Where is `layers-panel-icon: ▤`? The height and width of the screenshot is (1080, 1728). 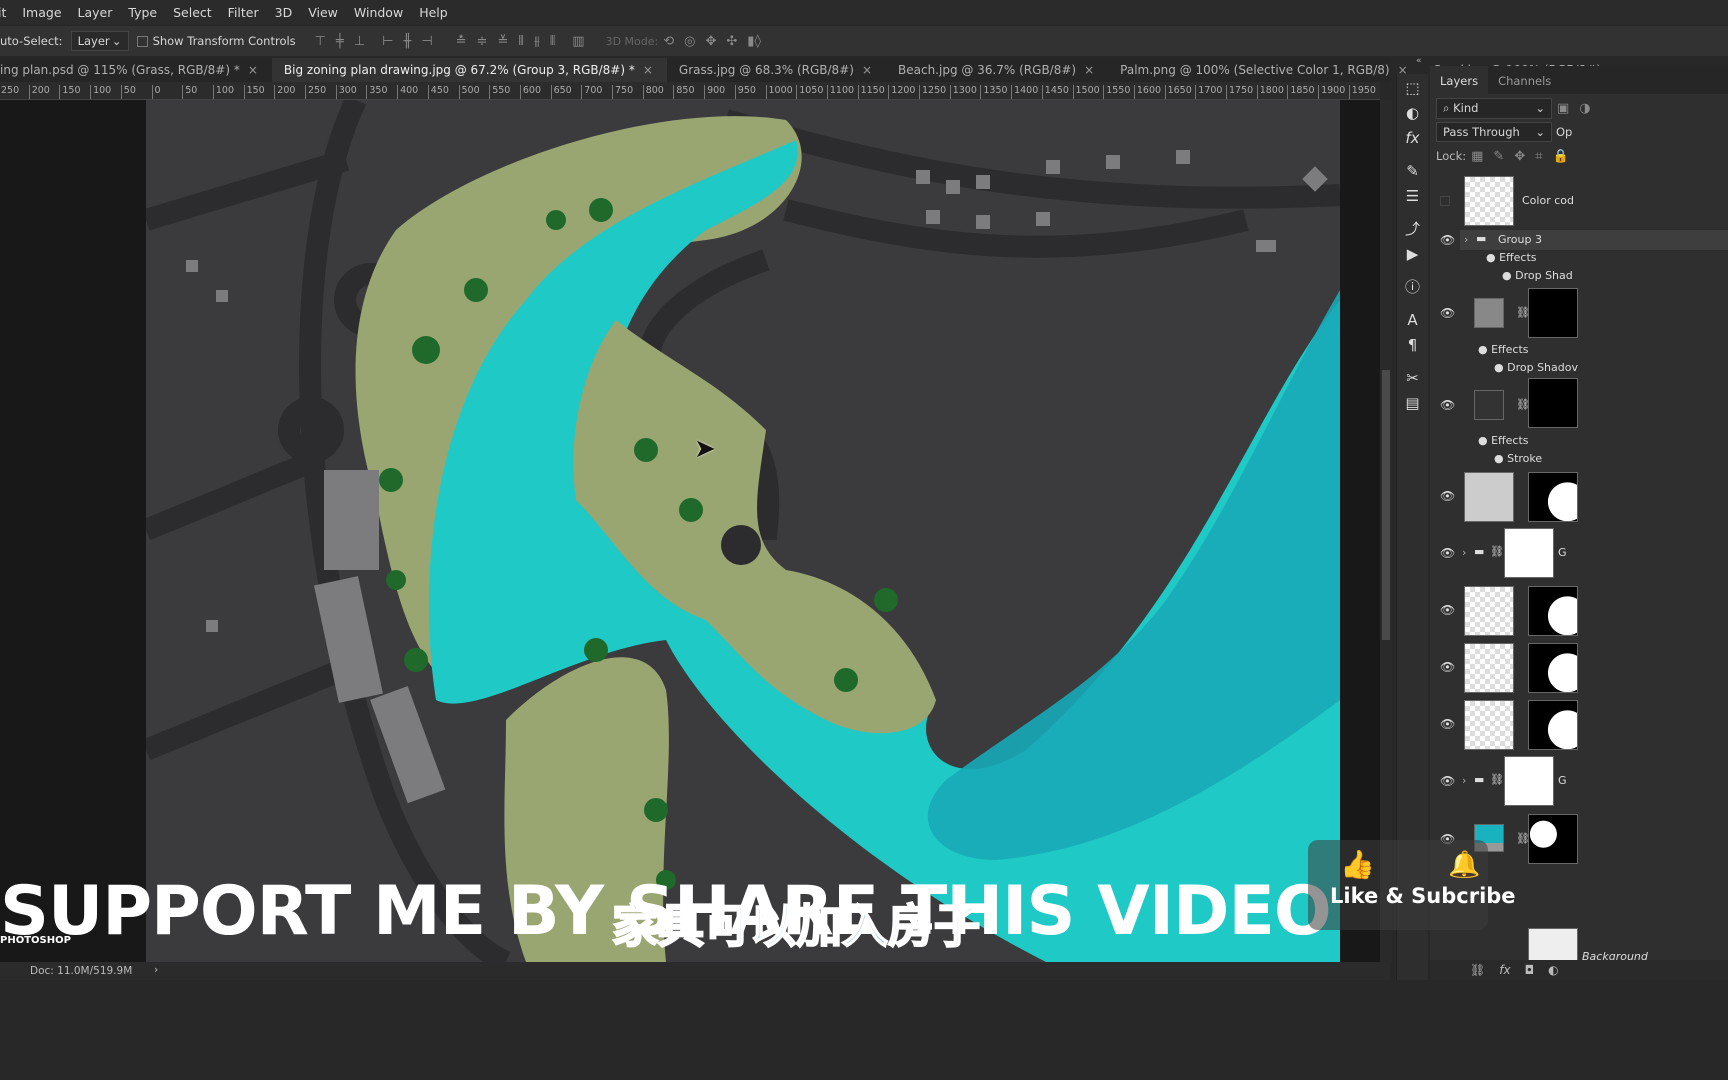
layers-panel-icon: ▤ is located at coordinates (1412, 403).